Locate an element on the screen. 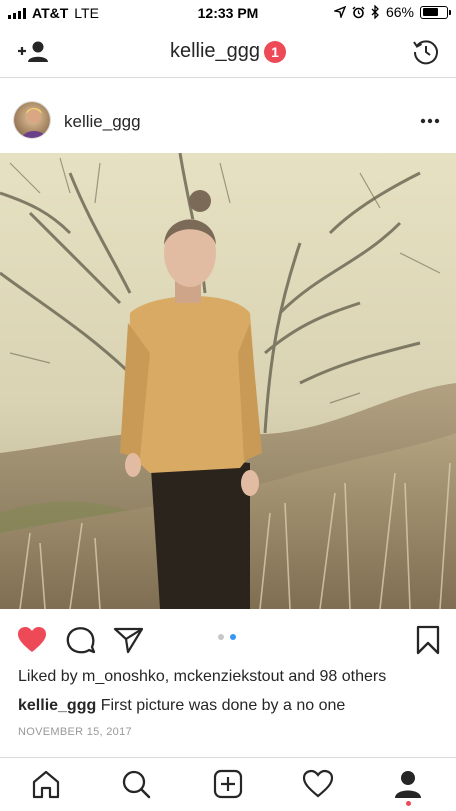  post-username: kellie_ggg is located at coordinates (102, 122).